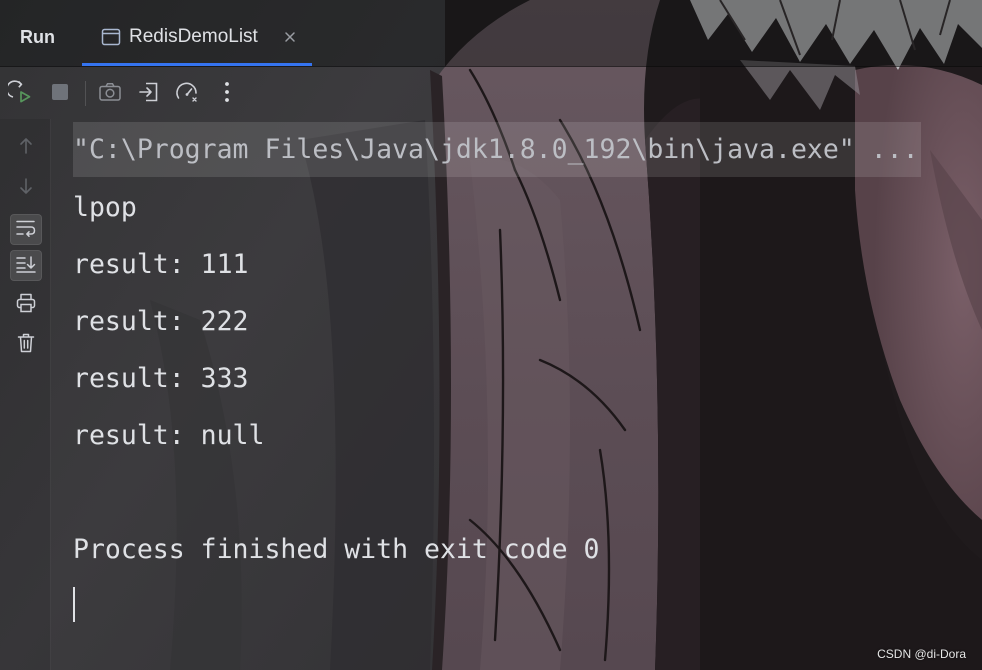 The height and width of the screenshot is (670, 982). I want to click on next-occurrence-button, so click(26, 187).